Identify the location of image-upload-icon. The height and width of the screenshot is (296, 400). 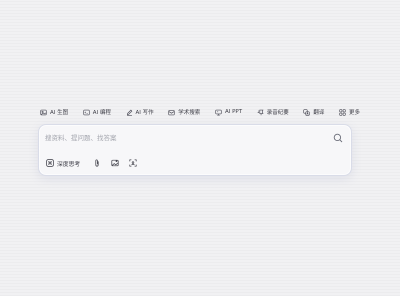
(115, 163).